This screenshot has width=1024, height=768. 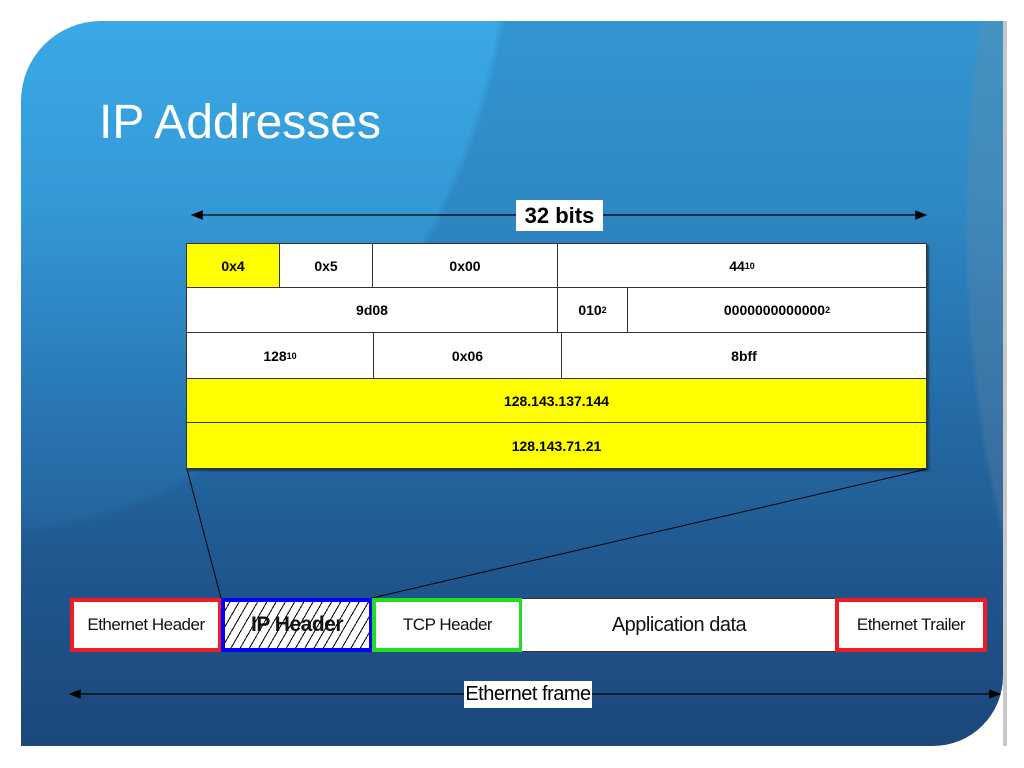 I want to click on field-value: 44, so click(x=737, y=265).